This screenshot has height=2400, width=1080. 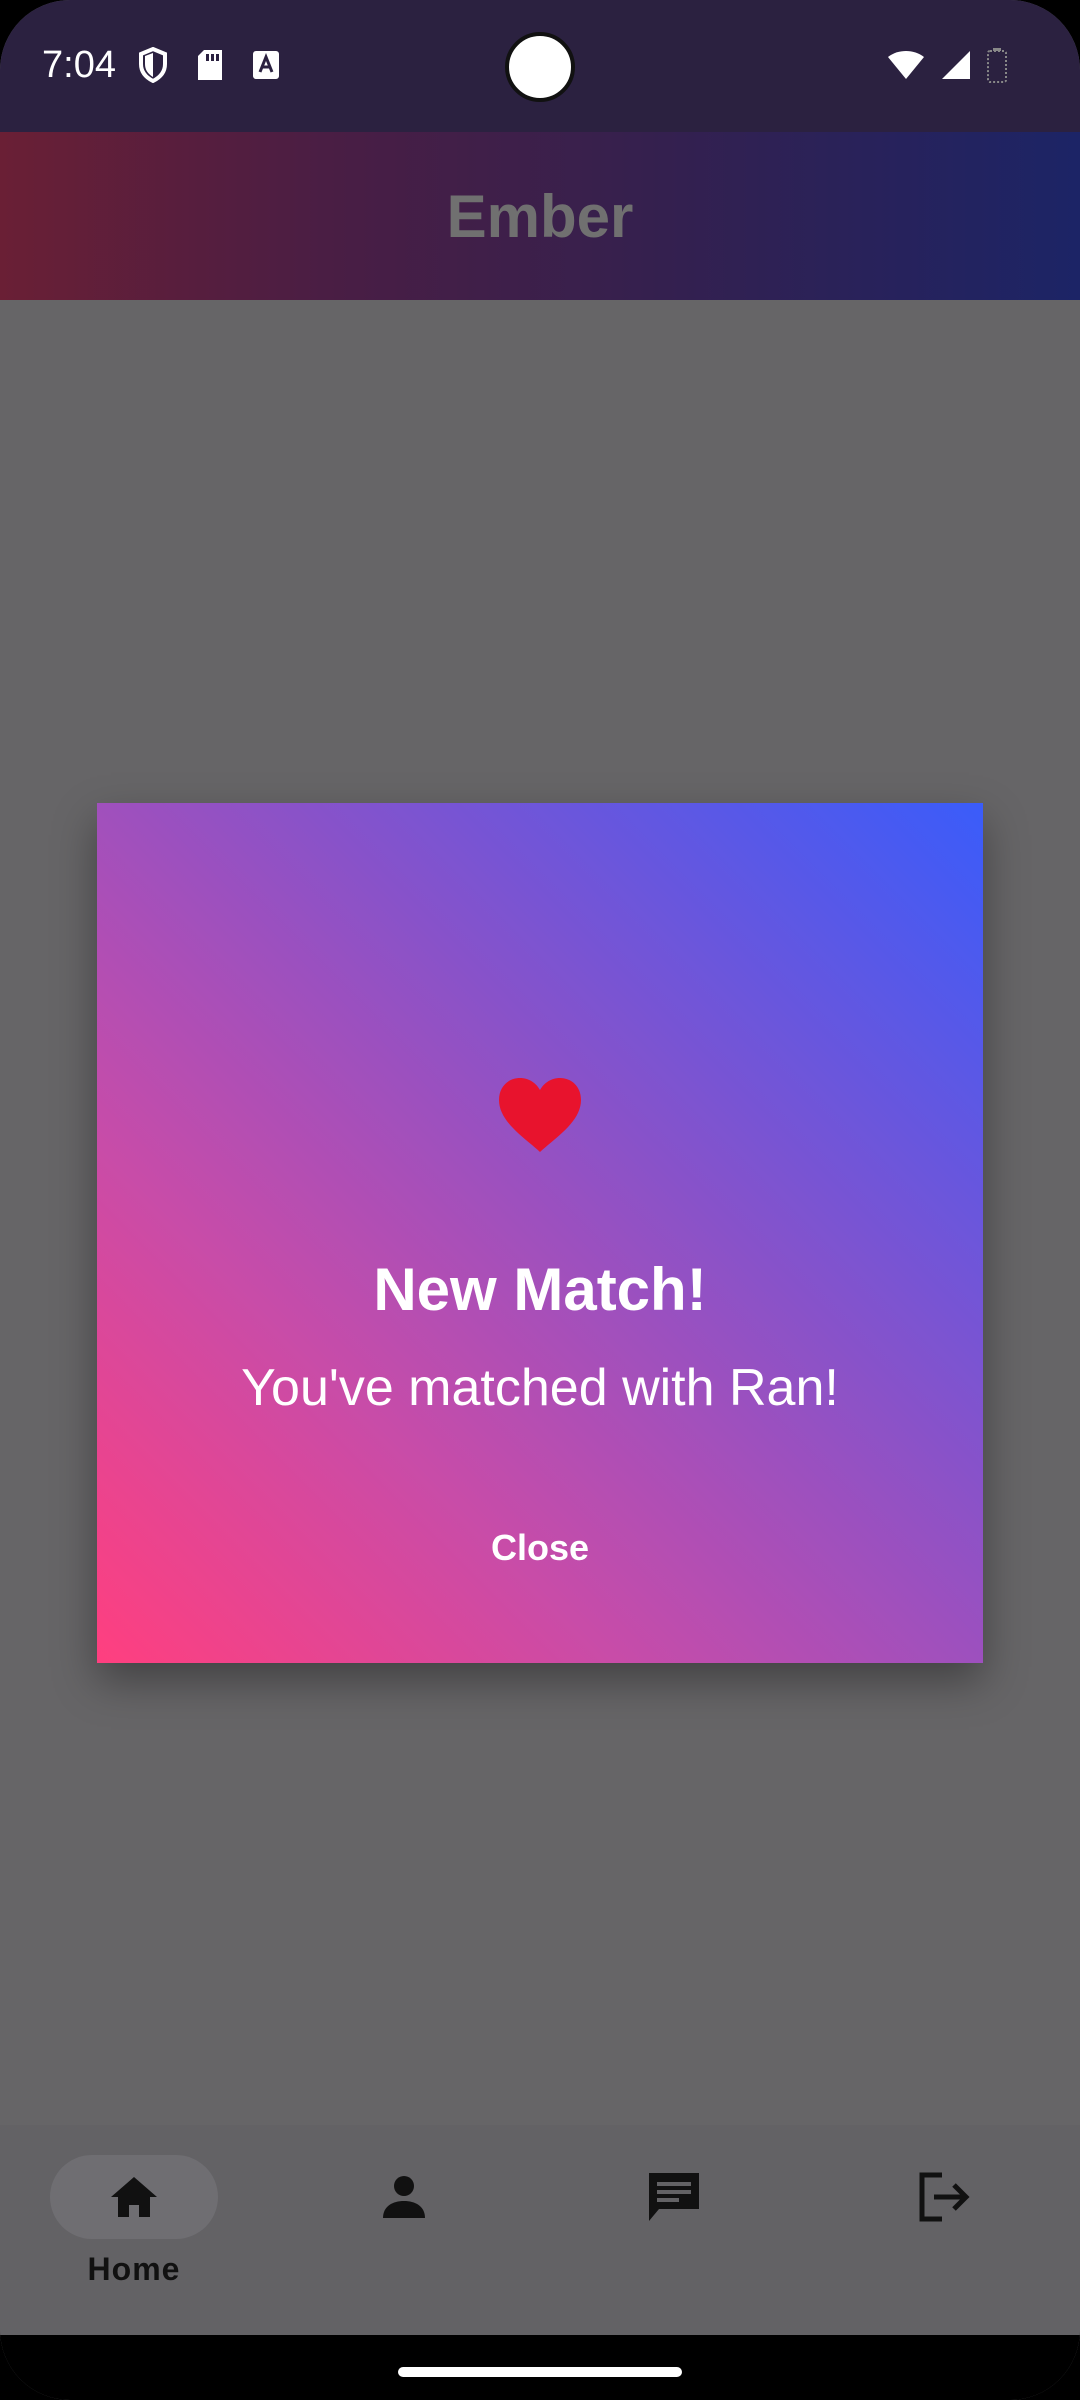 I want to click on home-icon, so click(x=134, y=2197).